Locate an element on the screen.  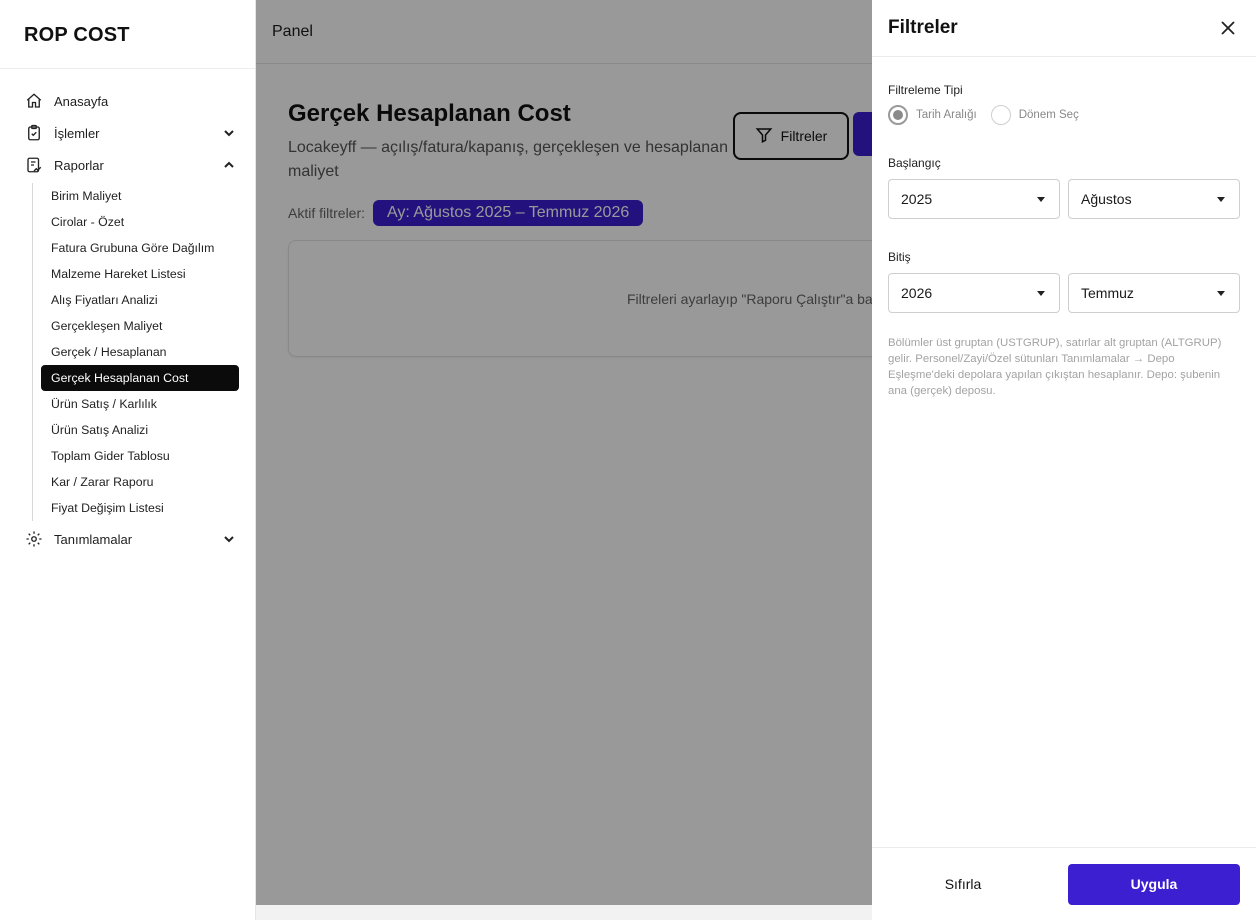
start-month-value: Ağustos is located at coordinates (1106, 199).